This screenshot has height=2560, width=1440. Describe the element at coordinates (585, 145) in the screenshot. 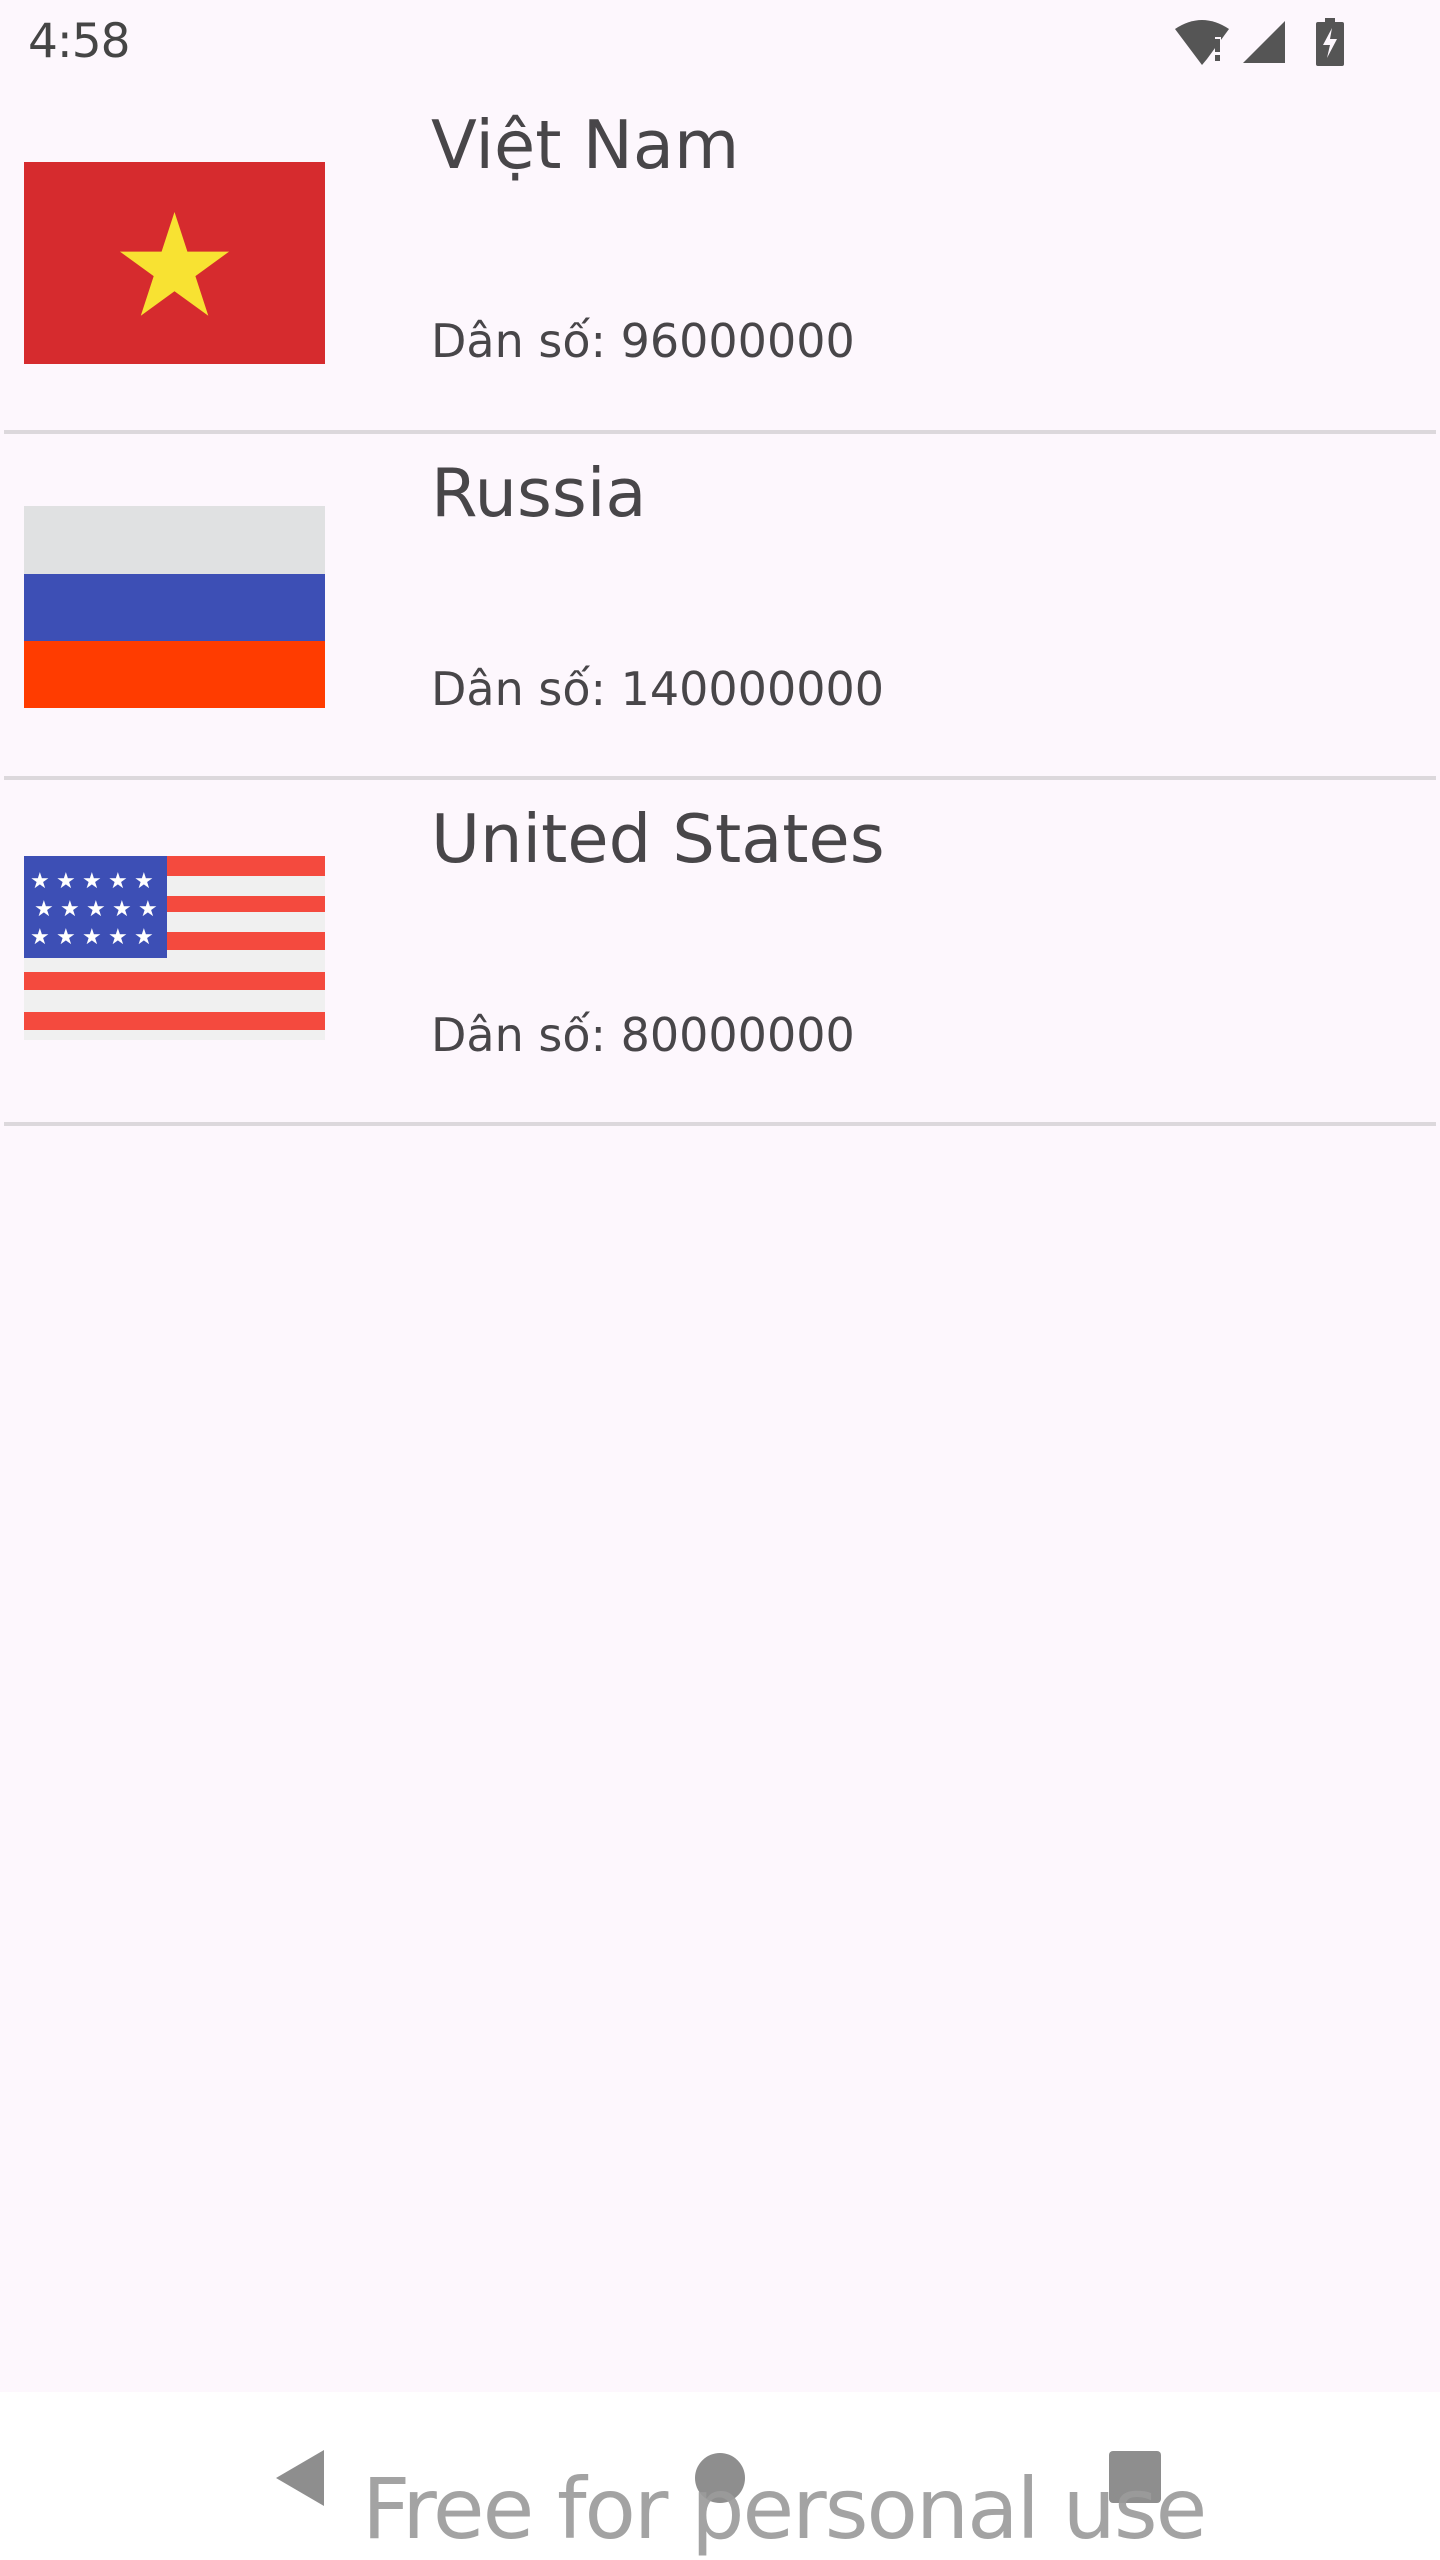

I see `country-name: Việt Nam` at that location.